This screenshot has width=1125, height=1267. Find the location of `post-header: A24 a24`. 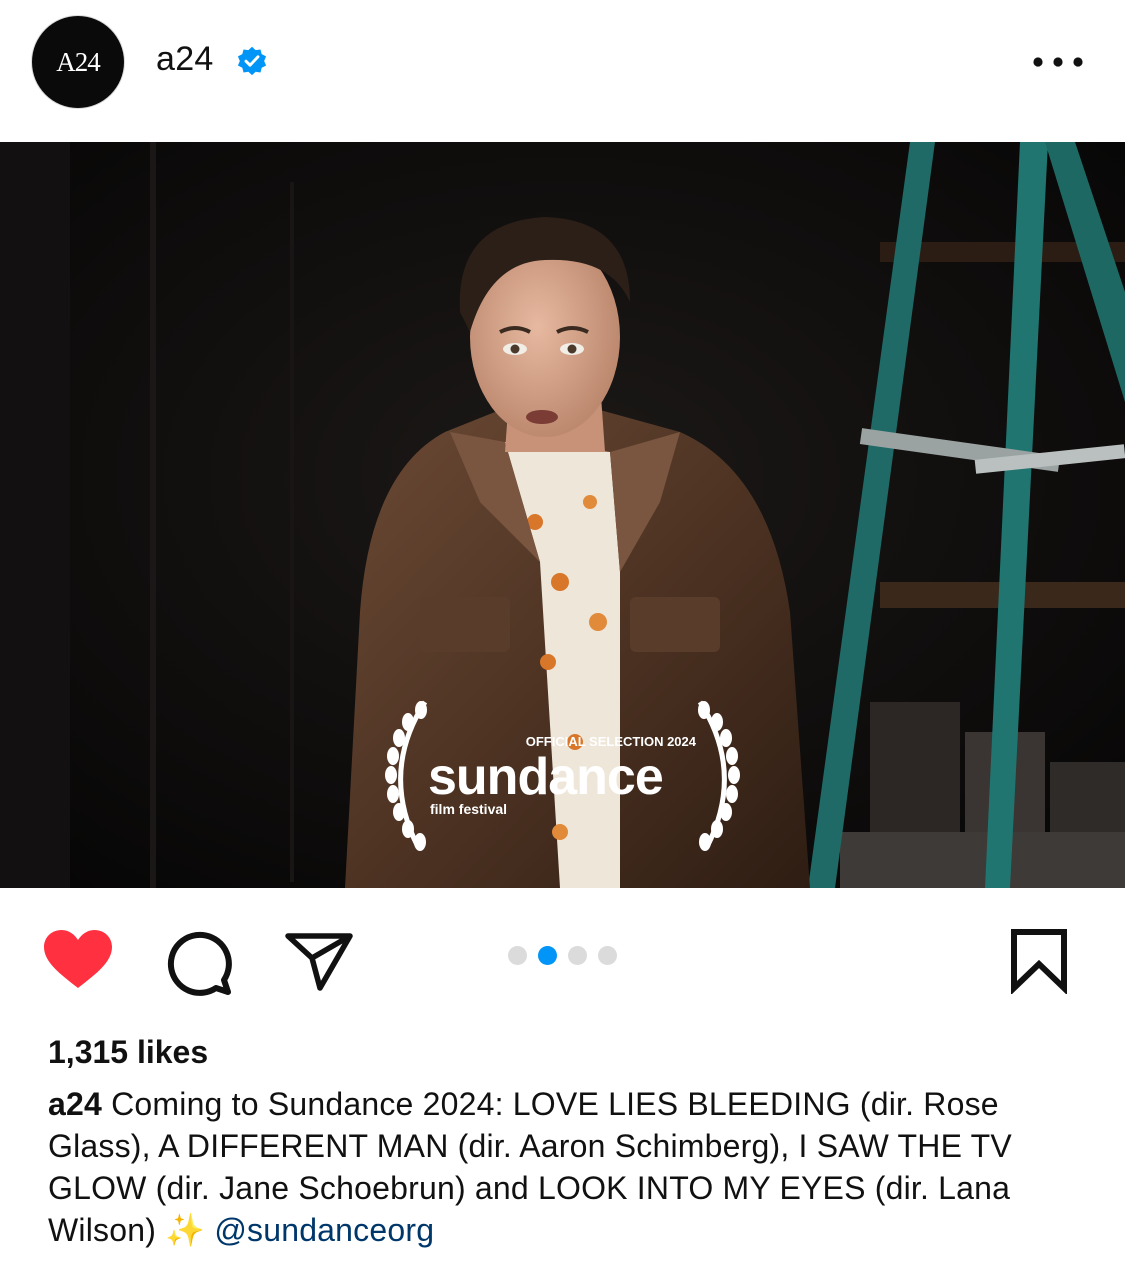

post-header: A24 a24 is located at coordinates (562, 71).